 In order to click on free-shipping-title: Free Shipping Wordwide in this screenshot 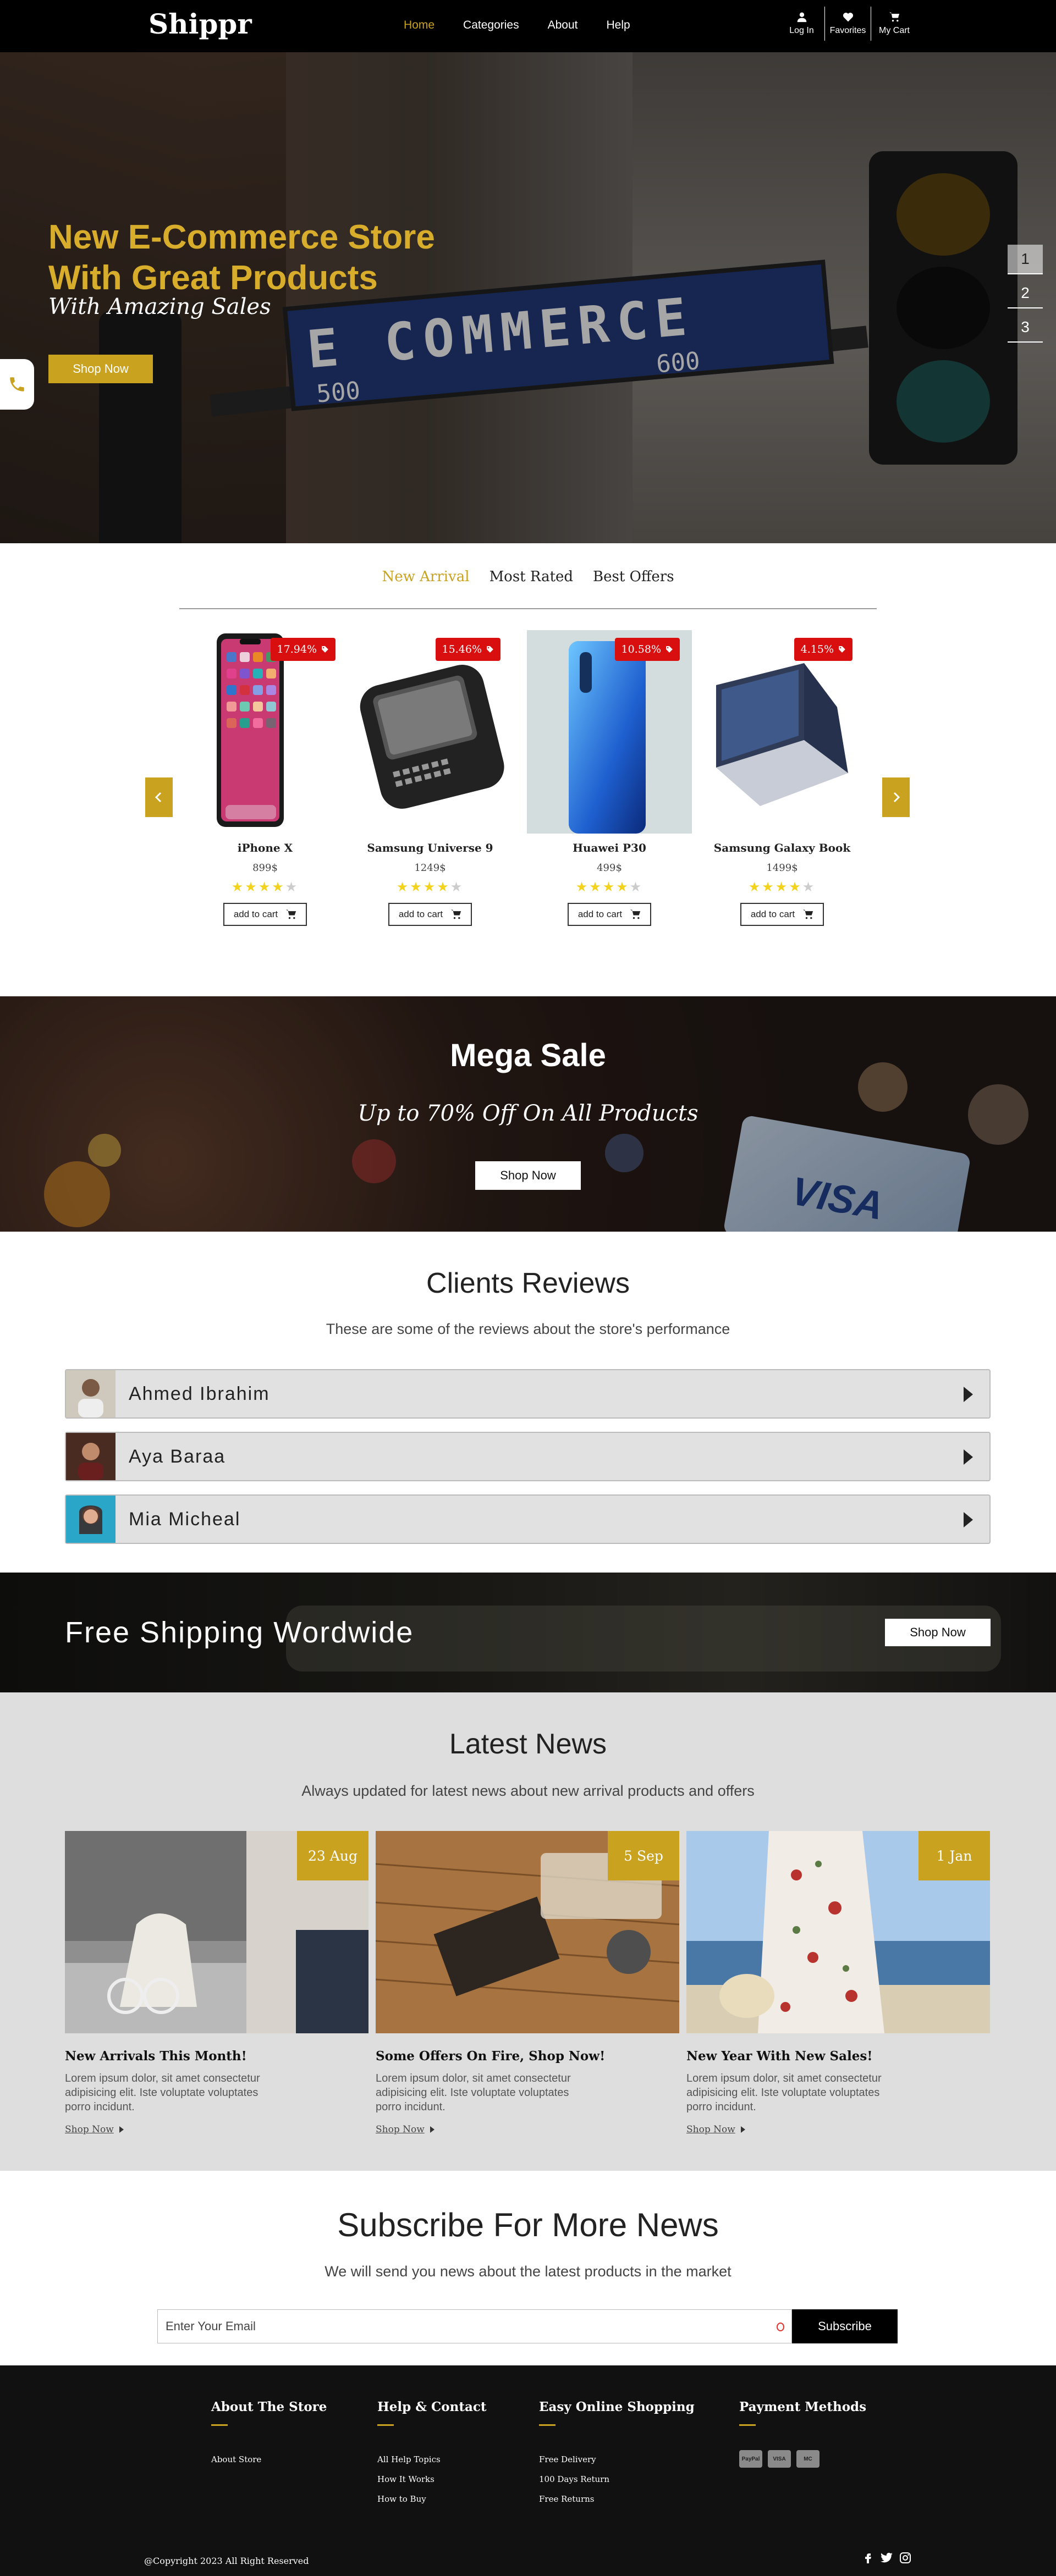, I will do `click(239, 1632)`.